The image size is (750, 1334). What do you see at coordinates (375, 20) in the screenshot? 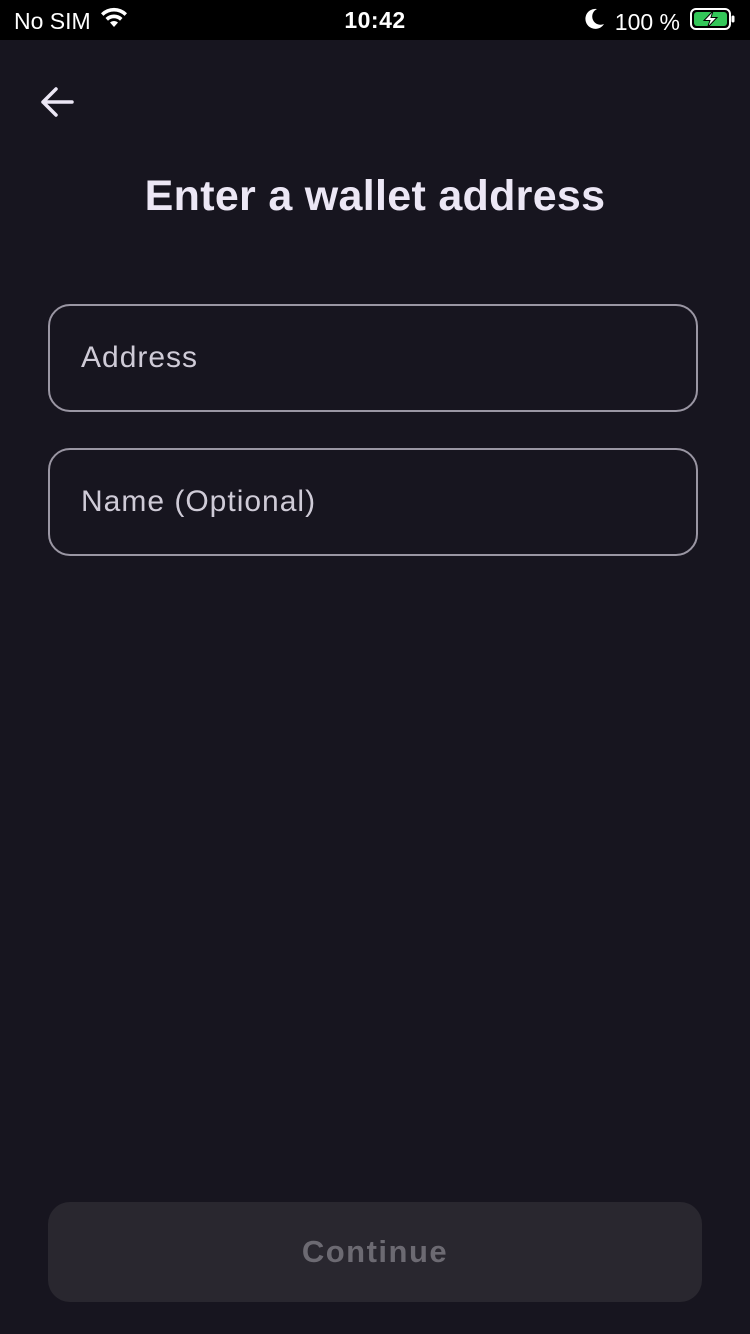
I see `status-bar: No SIM 10:42 100 %` at bounding box center [375, 20].